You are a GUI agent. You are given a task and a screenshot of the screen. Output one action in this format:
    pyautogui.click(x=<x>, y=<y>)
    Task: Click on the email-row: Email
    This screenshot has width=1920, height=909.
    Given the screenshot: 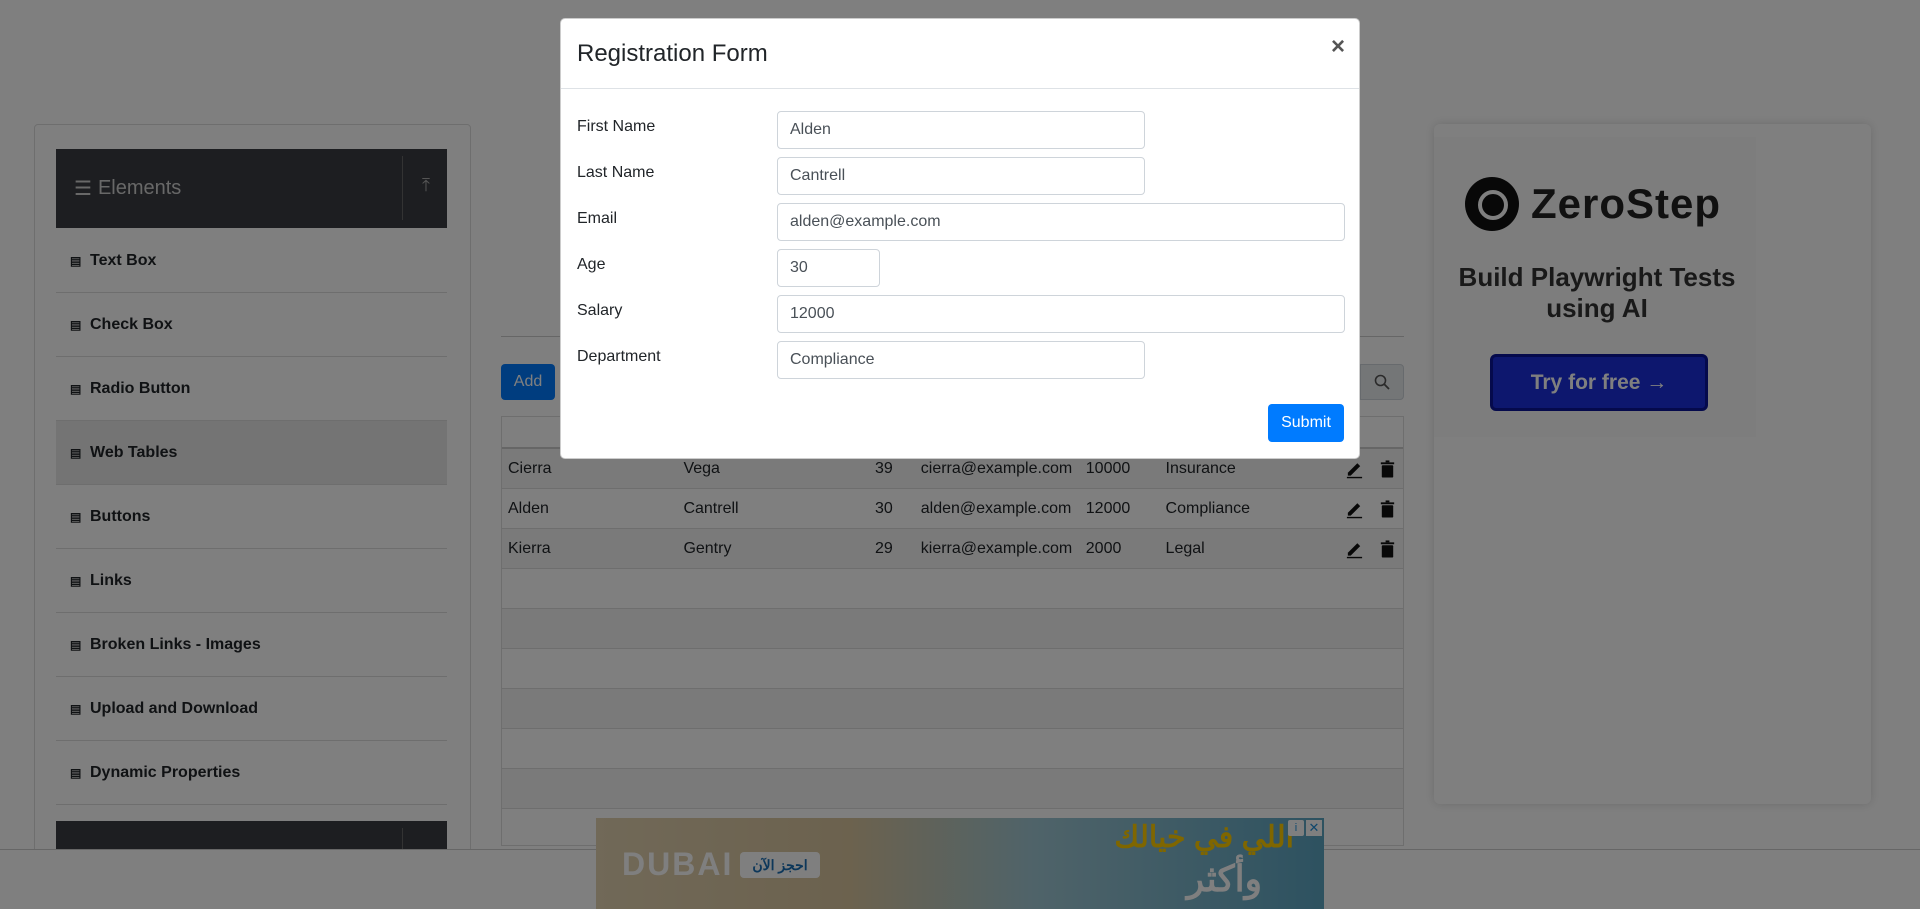 What is the action you would take?
    pyautogui.click(x=961, y=222)
    